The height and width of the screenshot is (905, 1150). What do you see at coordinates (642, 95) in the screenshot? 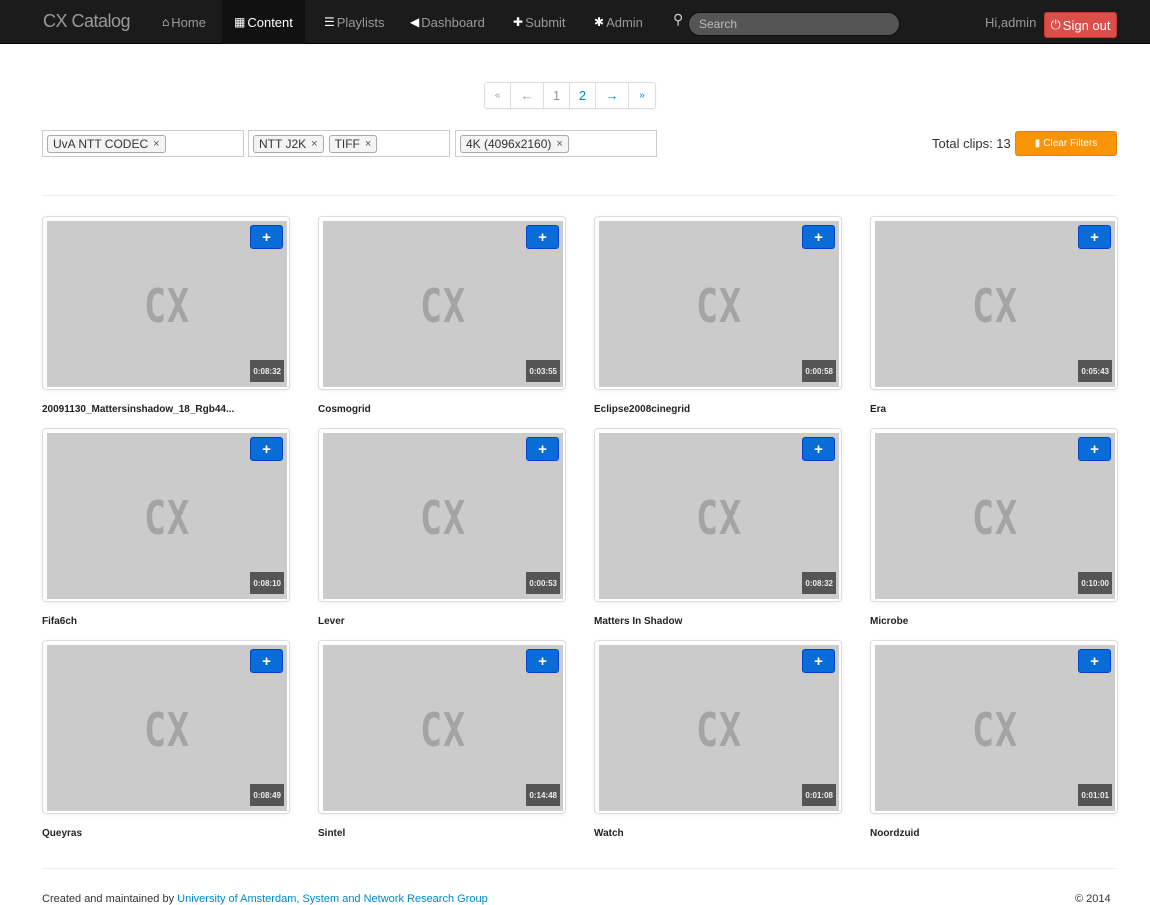
I see `pagination-last: »` at bounding box center [642, 95].